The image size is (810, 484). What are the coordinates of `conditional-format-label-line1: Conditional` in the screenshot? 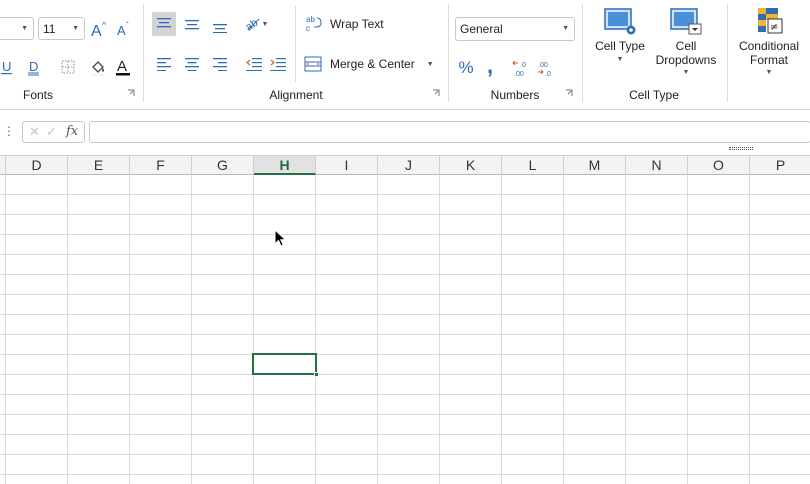 It's located at (769, 46).